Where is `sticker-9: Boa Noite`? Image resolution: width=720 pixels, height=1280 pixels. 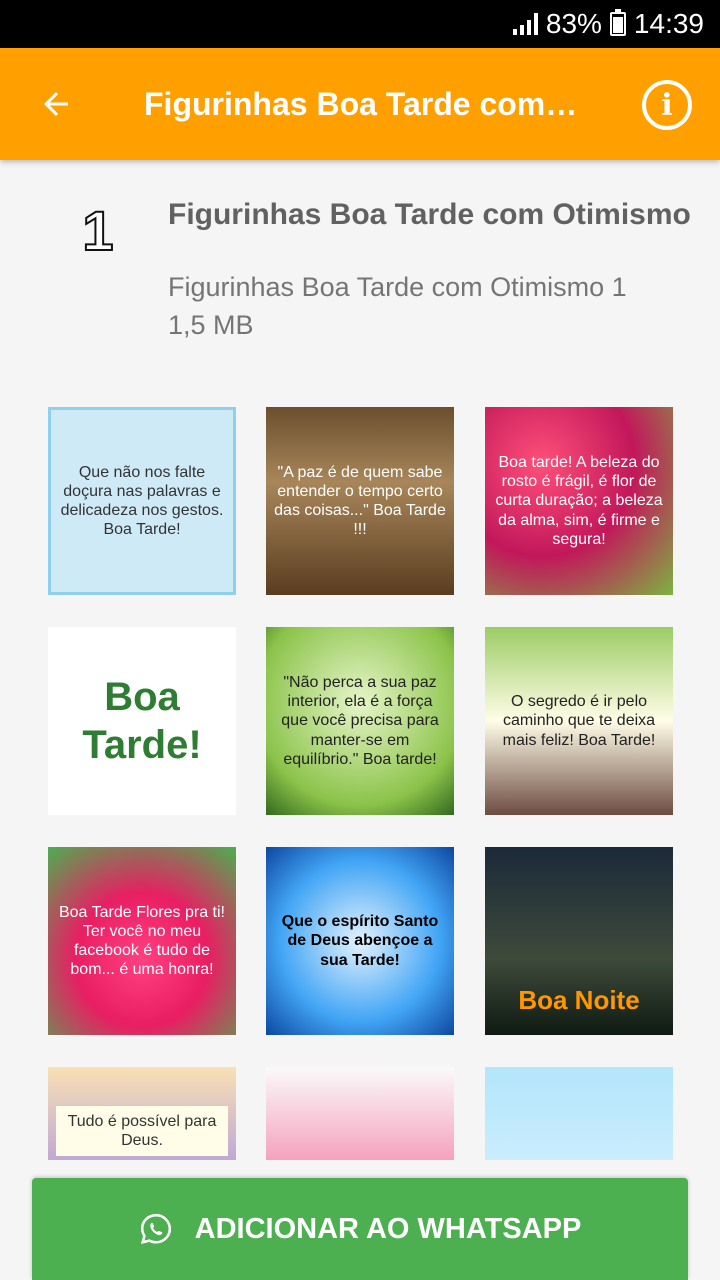 sticker-9: Boa Noite is located at coordinates (579, 941).